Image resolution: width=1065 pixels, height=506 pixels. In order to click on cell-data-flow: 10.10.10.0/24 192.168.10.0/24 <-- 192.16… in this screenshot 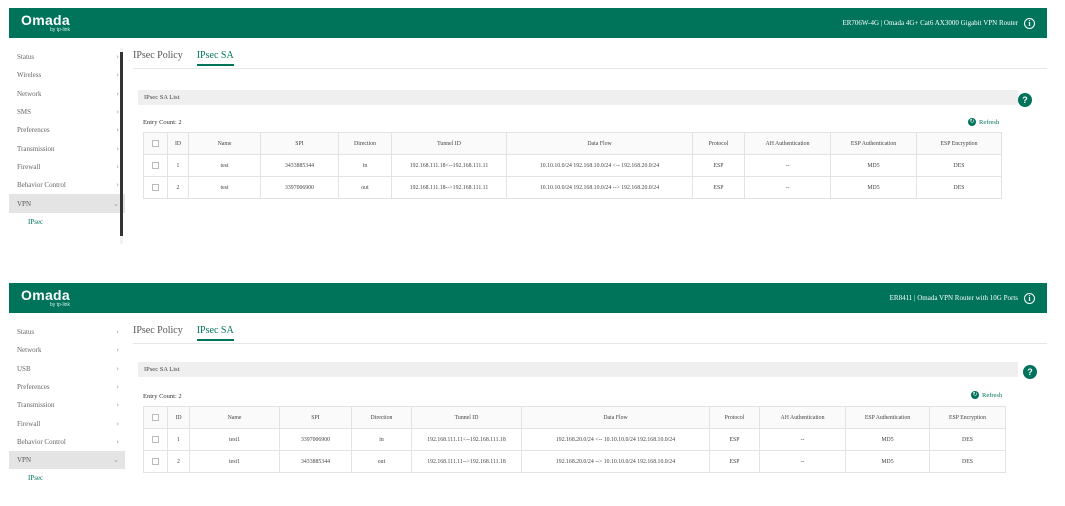, I will do `click(599, 165)`.